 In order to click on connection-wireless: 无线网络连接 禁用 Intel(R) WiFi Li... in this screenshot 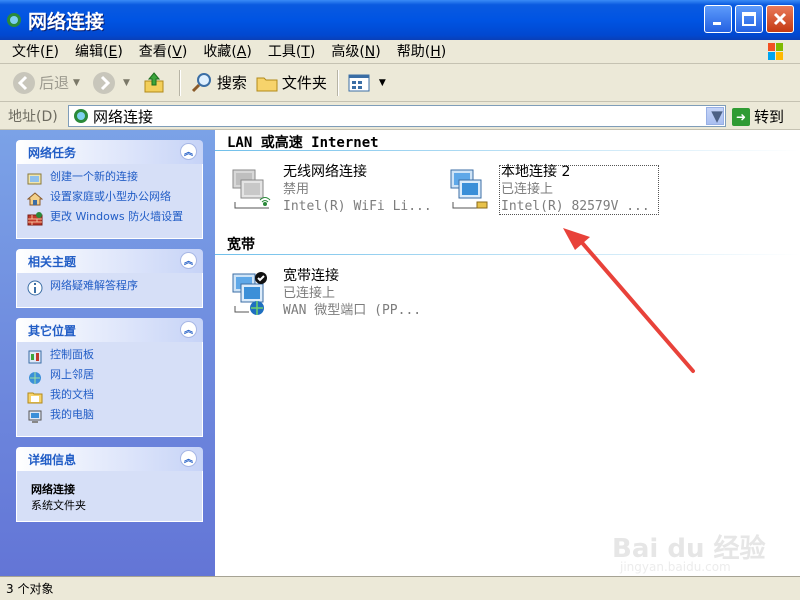, I will do `click(330, 189)`.